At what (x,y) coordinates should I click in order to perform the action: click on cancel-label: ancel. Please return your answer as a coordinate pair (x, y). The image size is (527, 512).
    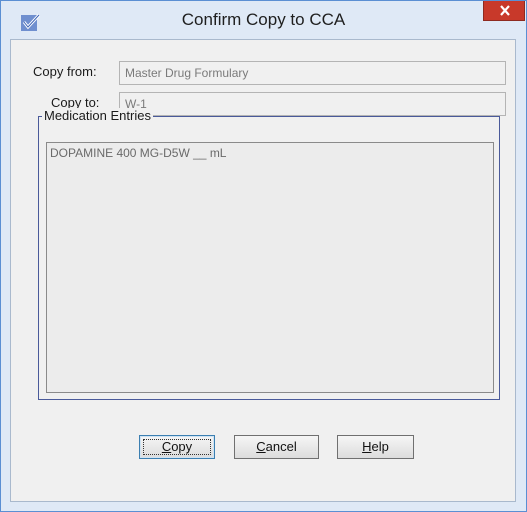
    Looking at the image, I should click on (281, 446).